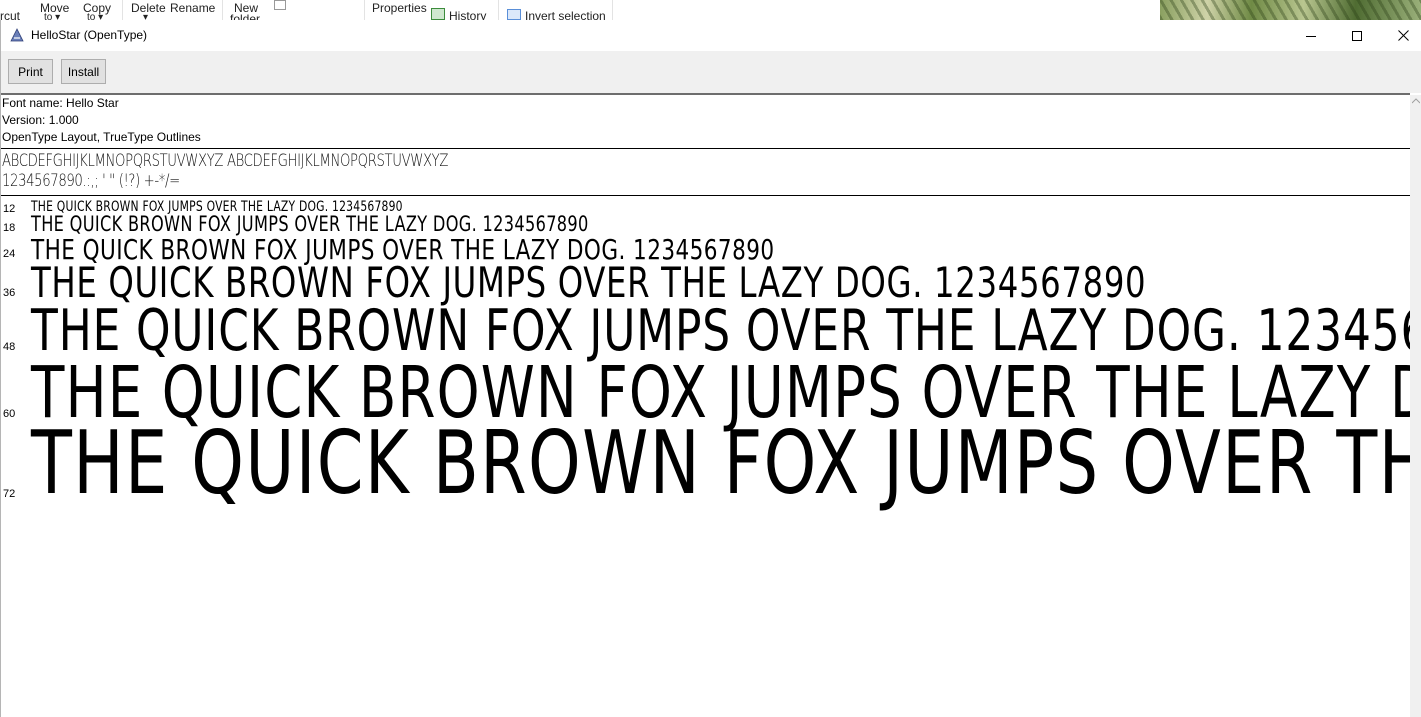  I want to click on print-button: Print, so click(30, 71).